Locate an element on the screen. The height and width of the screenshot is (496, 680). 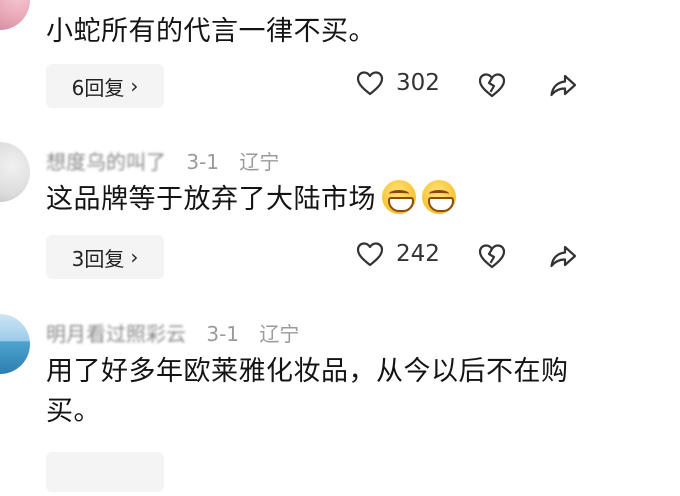
replies-button: 3回复 › is located at coordinates (105, 257).